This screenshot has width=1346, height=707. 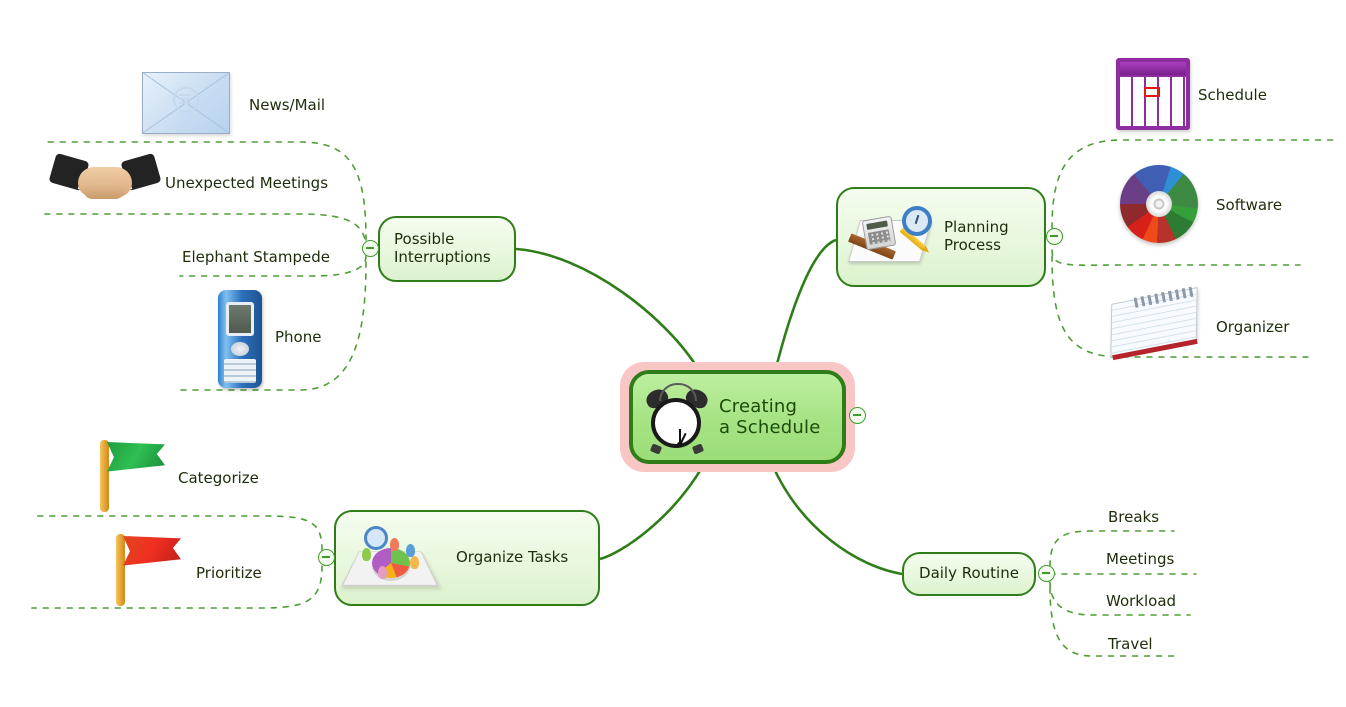 I want to click on leaf-label-prioritize: Prioritize, so click(x=229, y=573).